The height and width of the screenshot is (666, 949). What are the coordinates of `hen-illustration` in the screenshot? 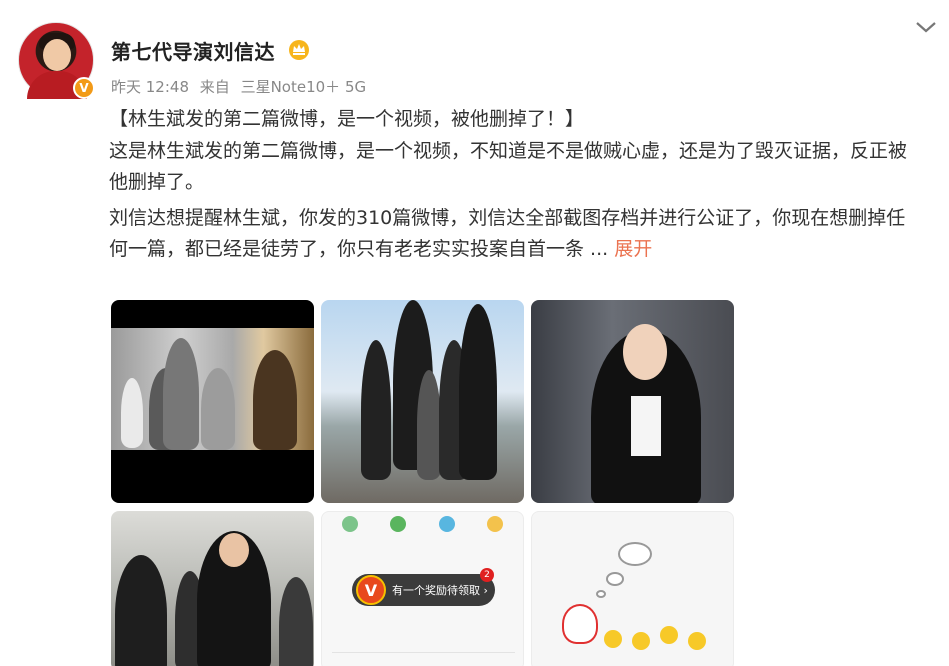 It's located at (580, 624).